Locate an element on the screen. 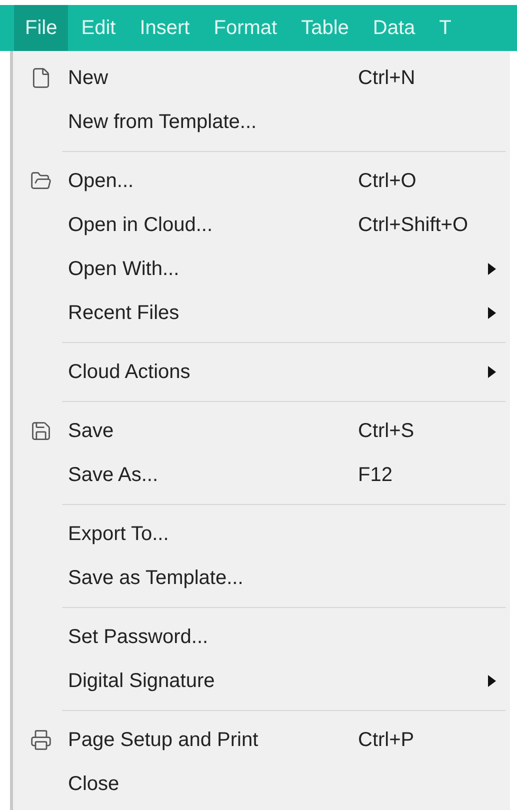  menu-item-label: Digital Signature is located at coordinates (142, 681).